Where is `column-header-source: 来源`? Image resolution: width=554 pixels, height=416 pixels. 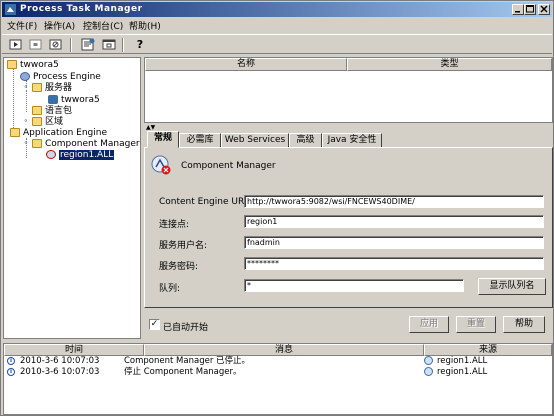 column-header-source: 来源 is located at coordinates (488, 350).